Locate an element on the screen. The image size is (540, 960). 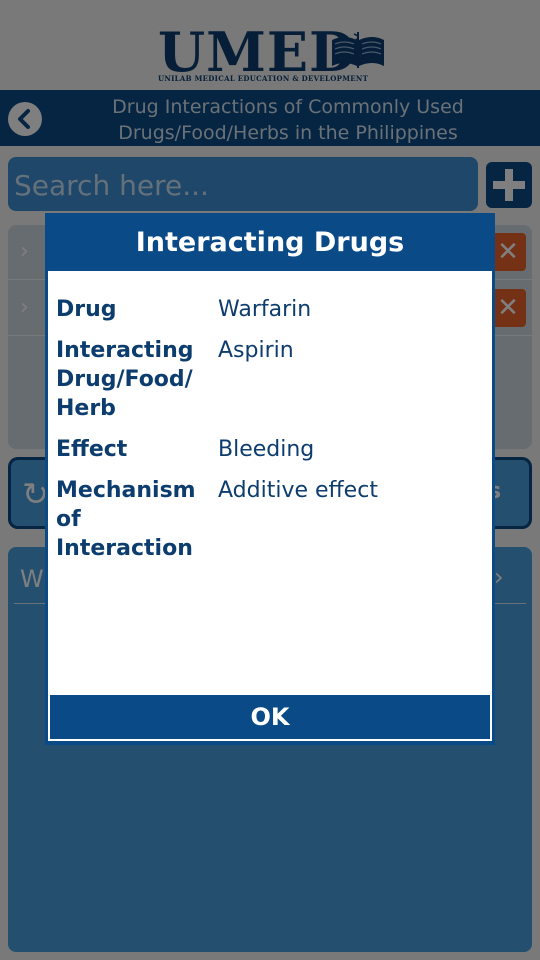
field-value: Bleeding is located at coordinates (266, 449).